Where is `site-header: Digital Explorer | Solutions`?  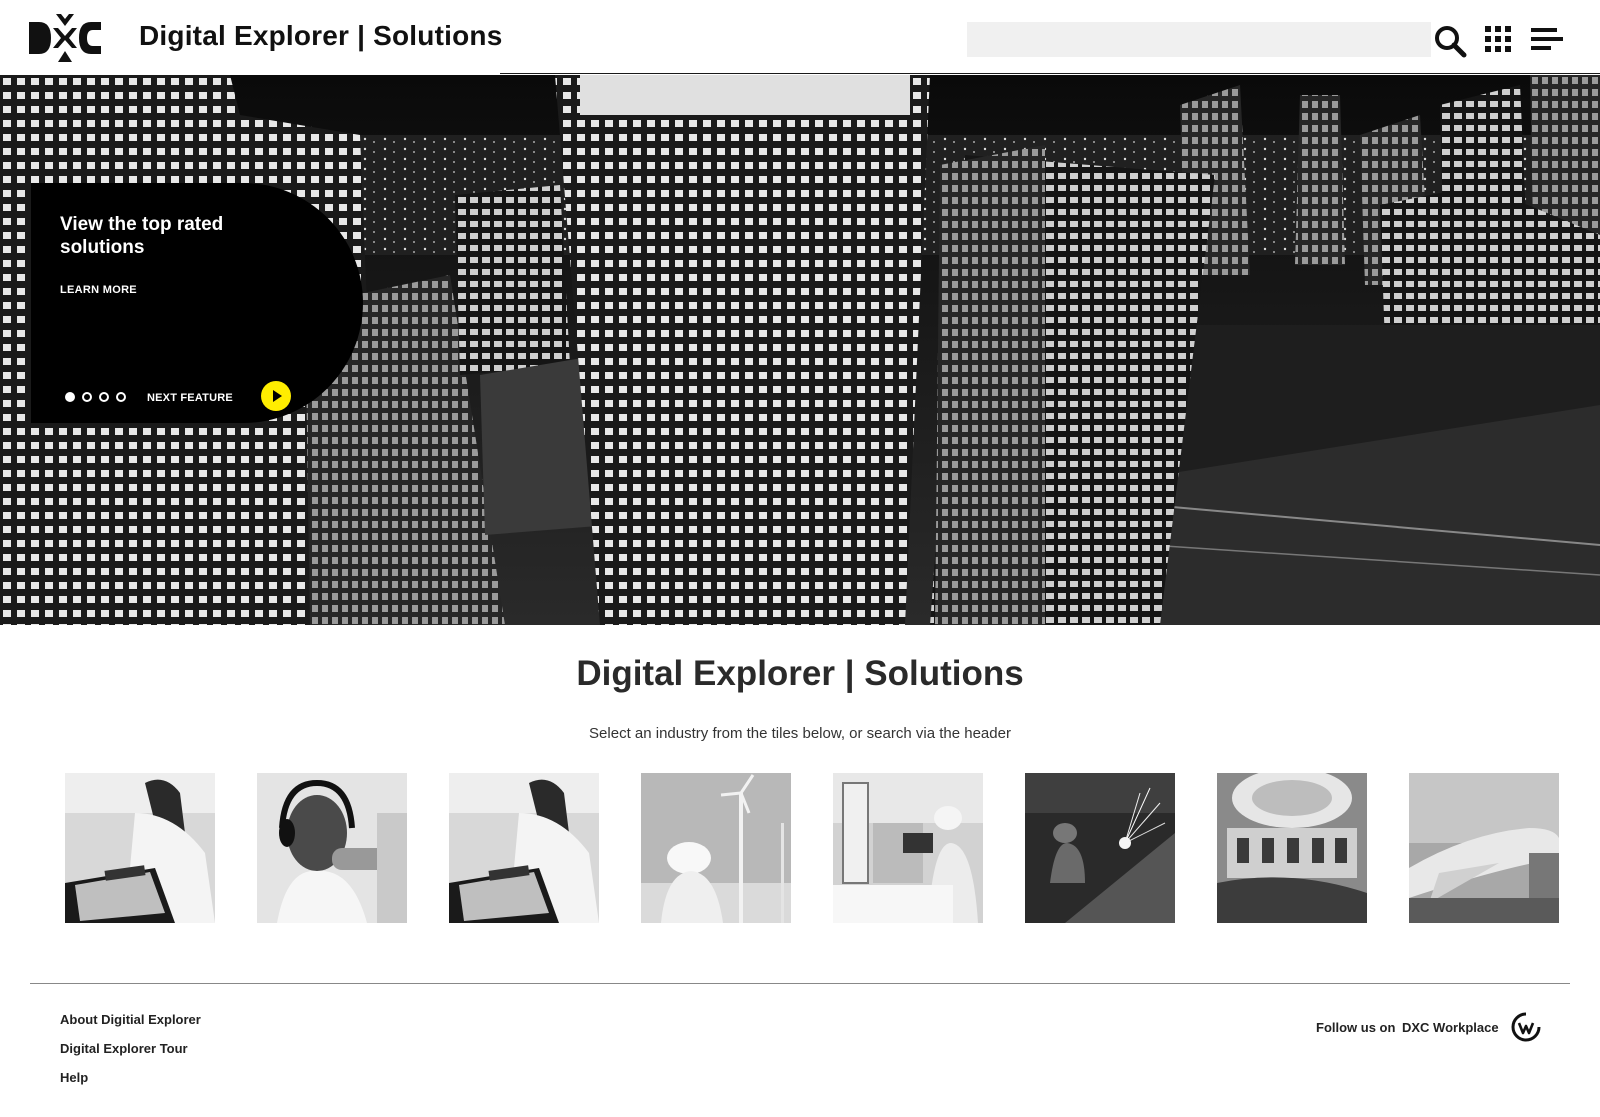
site-header: Digital Explorer | Solutions is located at coordinates (800, 37).